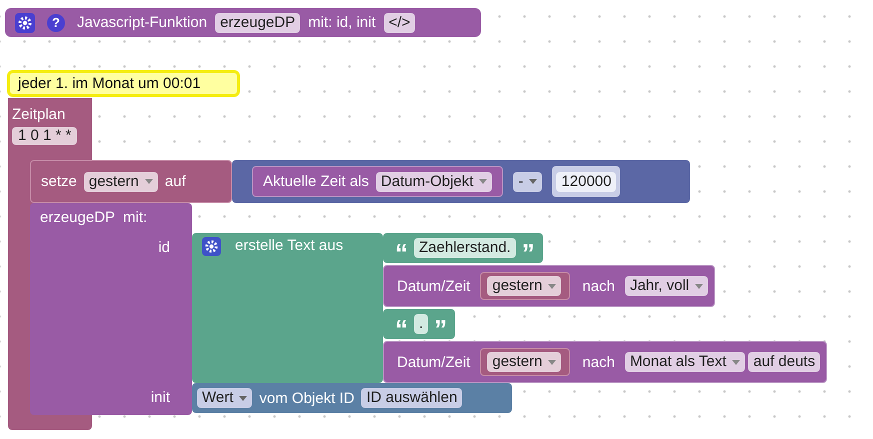 The height and width of the screenshot is (439, 873). What do you see at coordinates (685, 362) in the screenshot?
I see `format-dropdown: Monat als Text` at bounding box center [685, 362].